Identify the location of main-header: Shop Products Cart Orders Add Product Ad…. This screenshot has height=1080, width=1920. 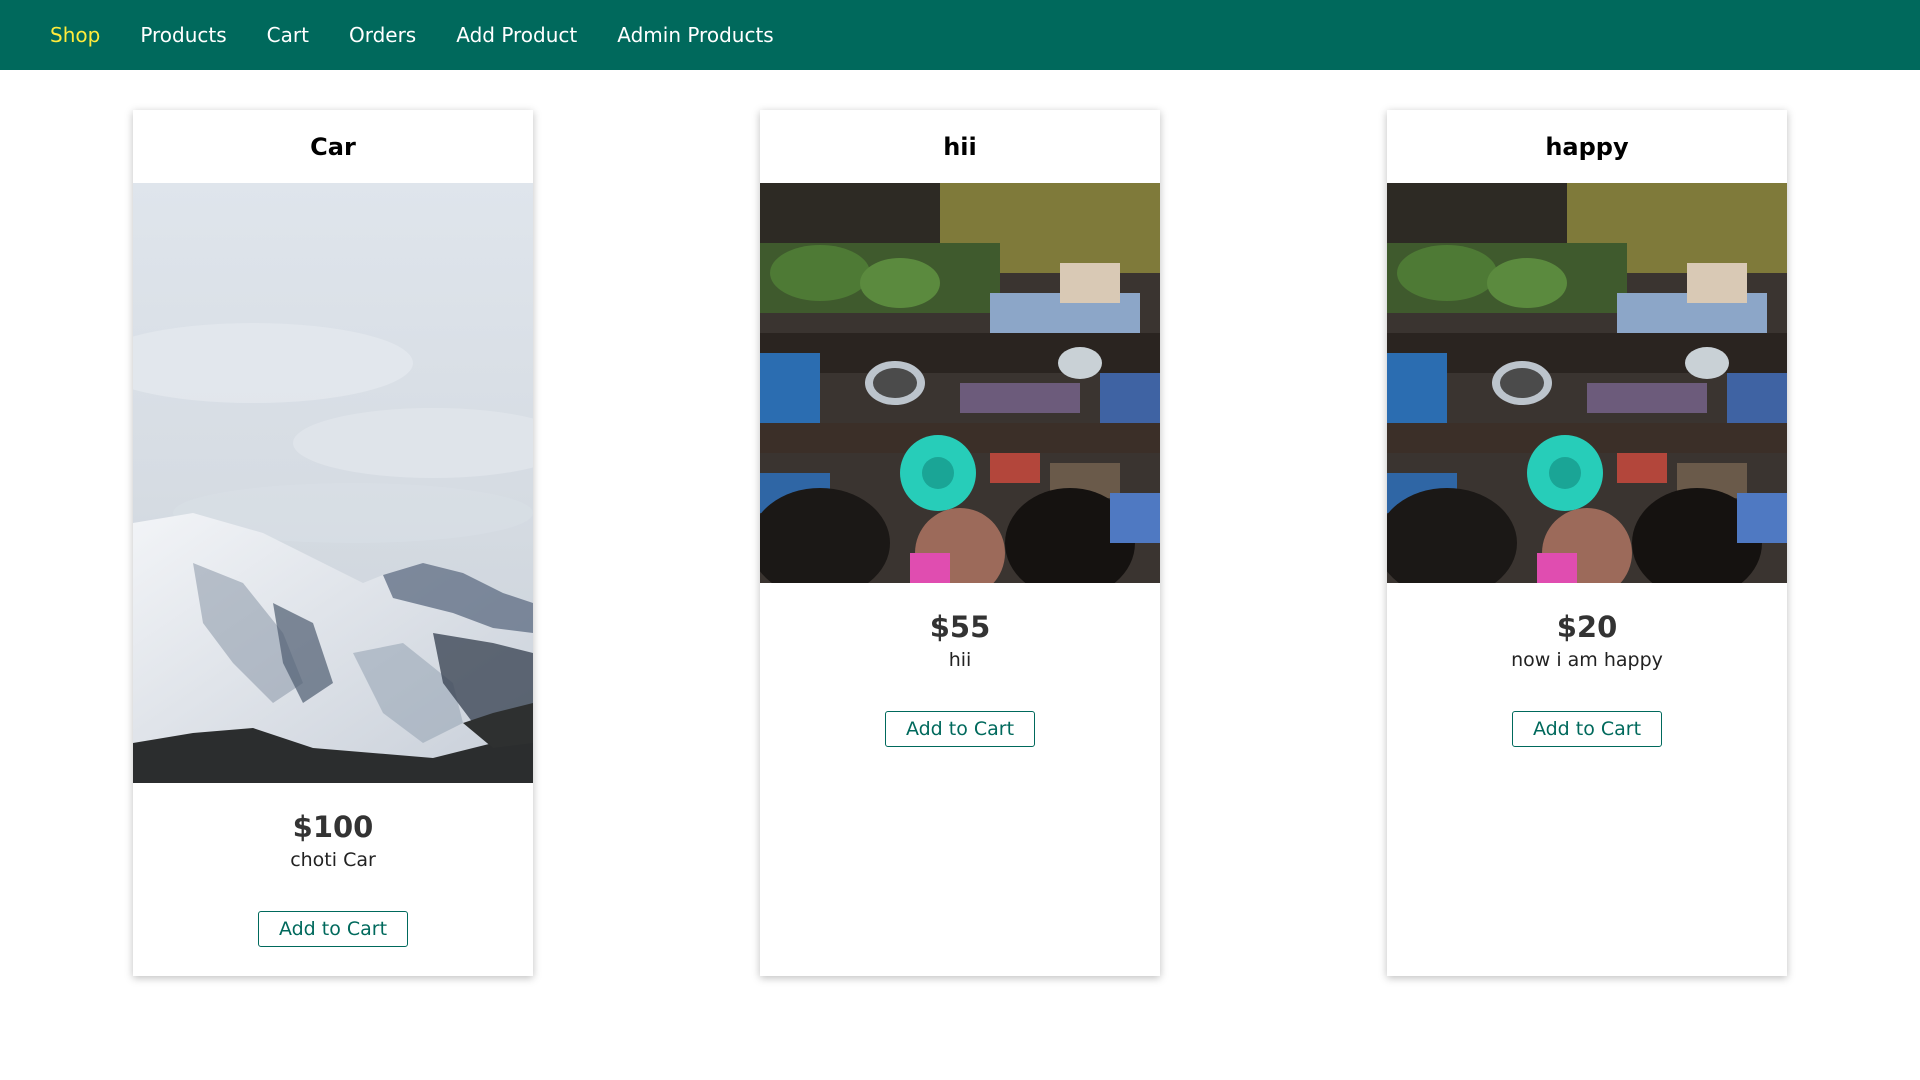
(960, 35).